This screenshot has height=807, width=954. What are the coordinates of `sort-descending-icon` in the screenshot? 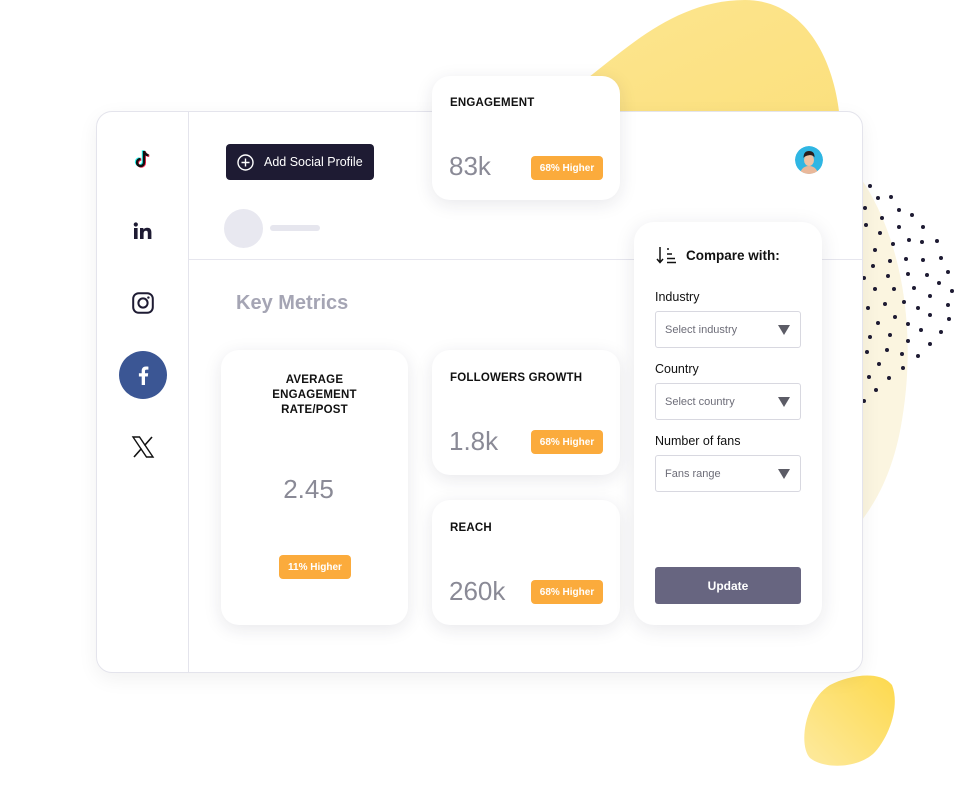 It's located at (666, 255).